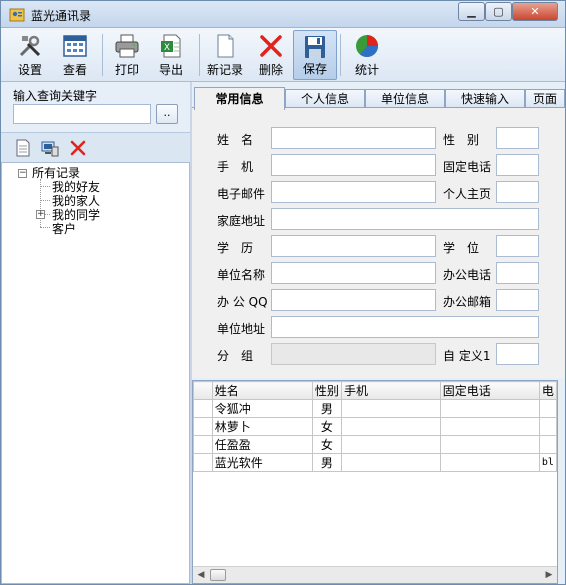  I want to click on scroll-thumb, so click(218, 575).